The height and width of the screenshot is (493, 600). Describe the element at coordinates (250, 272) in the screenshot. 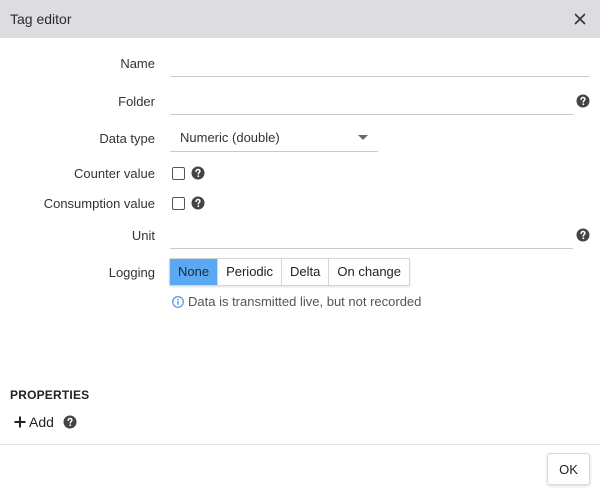

I see `logging-option-periodic: Periodic` at that location.